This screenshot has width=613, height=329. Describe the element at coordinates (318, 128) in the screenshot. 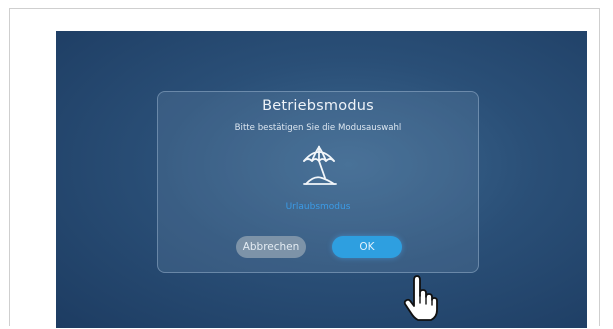

I see `dialog-subtitle: Bitte bestätigen Sie die Modusauswahl` at that location.